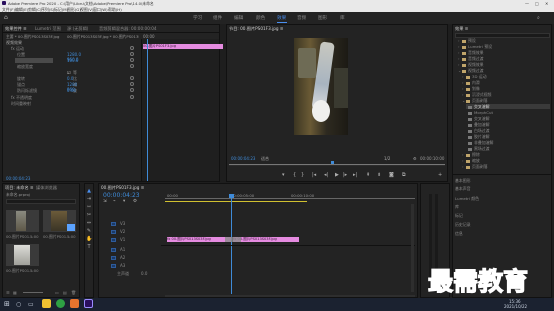 The width and height of the screenshot is (554, 311). What do you see at coordinates (49, 57) in the screenshot?
I see `ec-row-position: 位置 1280.0 960.0` at bounding box center [49, 57].